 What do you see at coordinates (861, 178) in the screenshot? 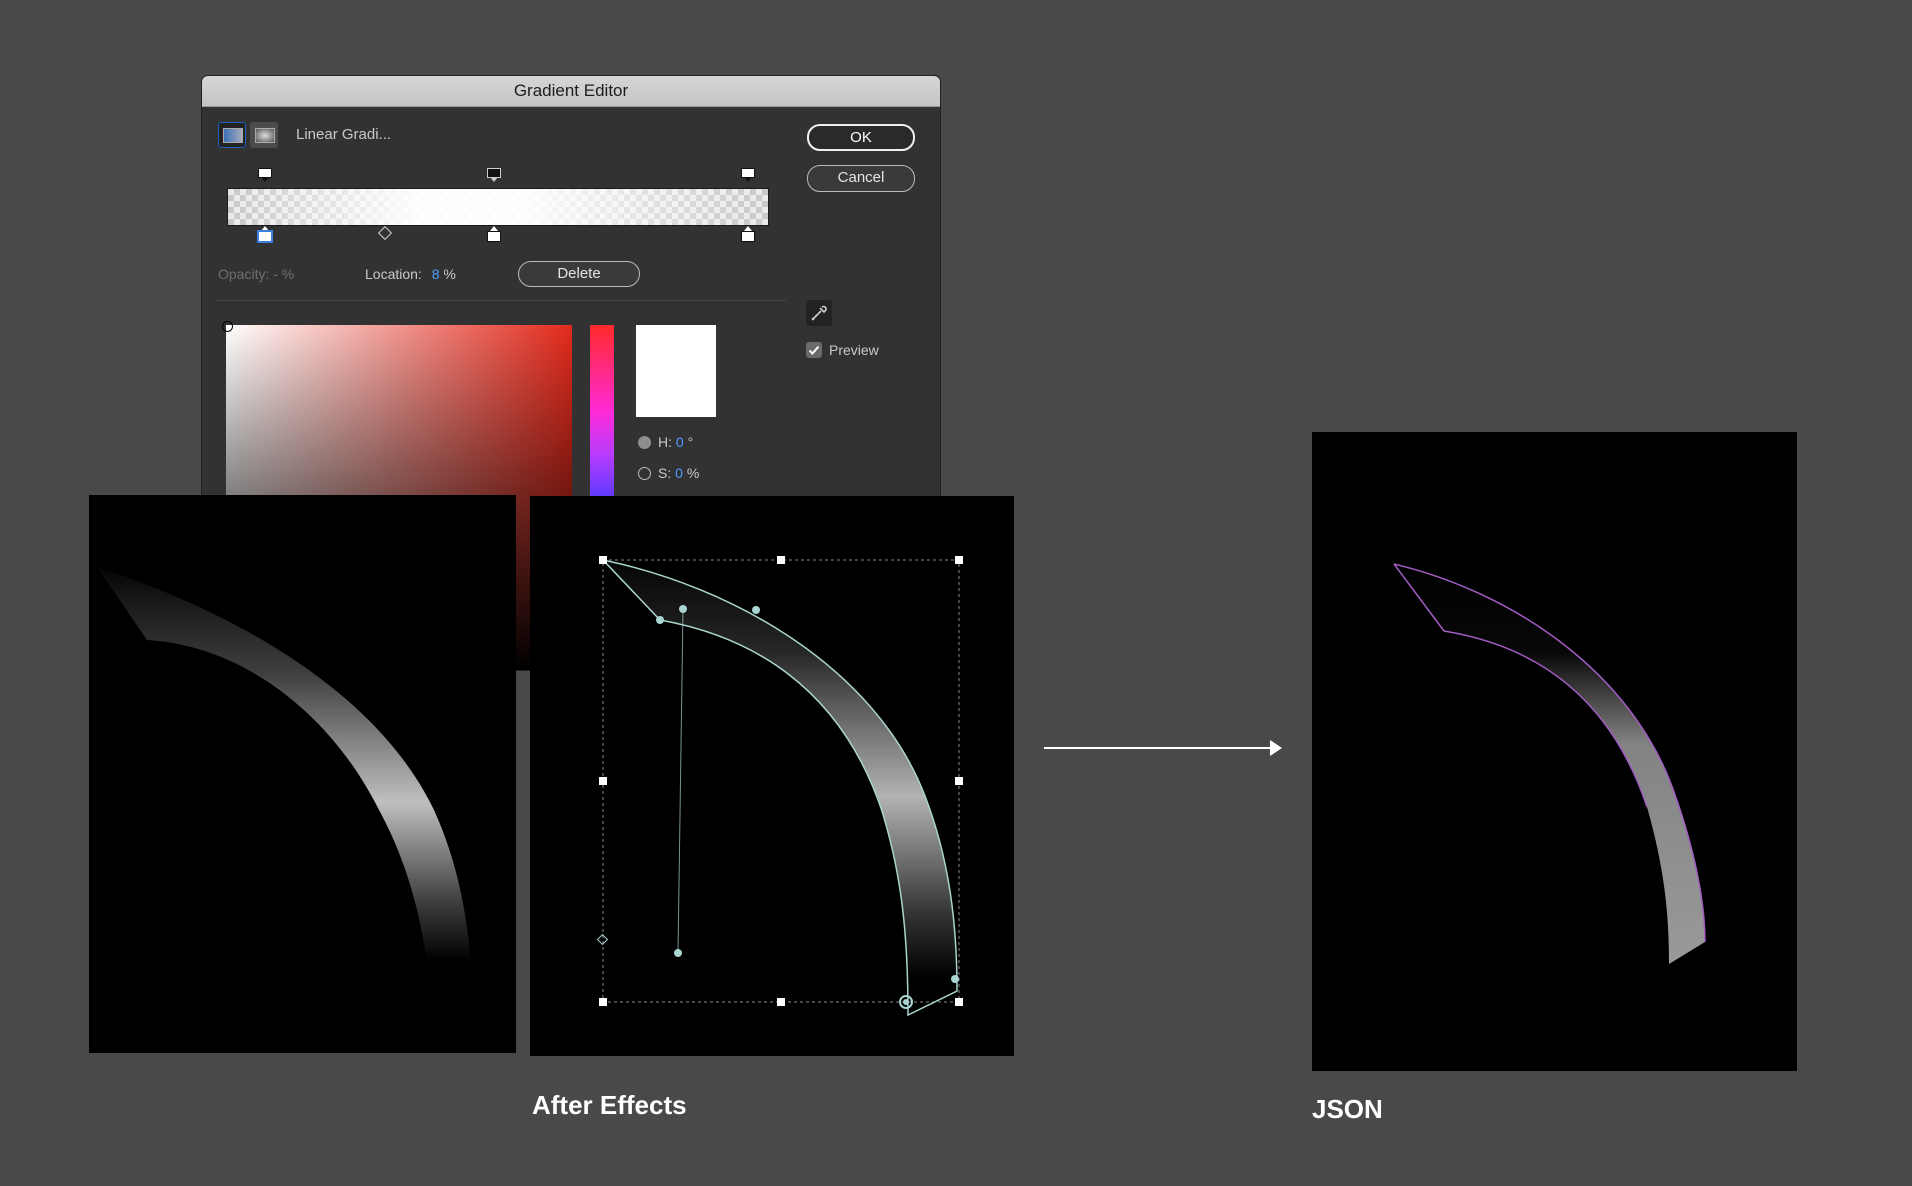
I see `cancel-button: Cancel` at bounding box center [861, 178].